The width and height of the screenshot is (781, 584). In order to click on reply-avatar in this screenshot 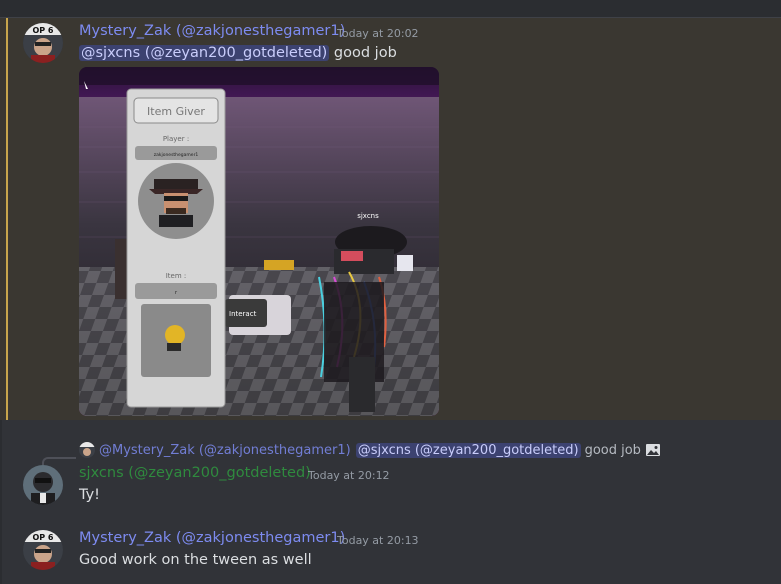, I will do `click(87, 450)`.